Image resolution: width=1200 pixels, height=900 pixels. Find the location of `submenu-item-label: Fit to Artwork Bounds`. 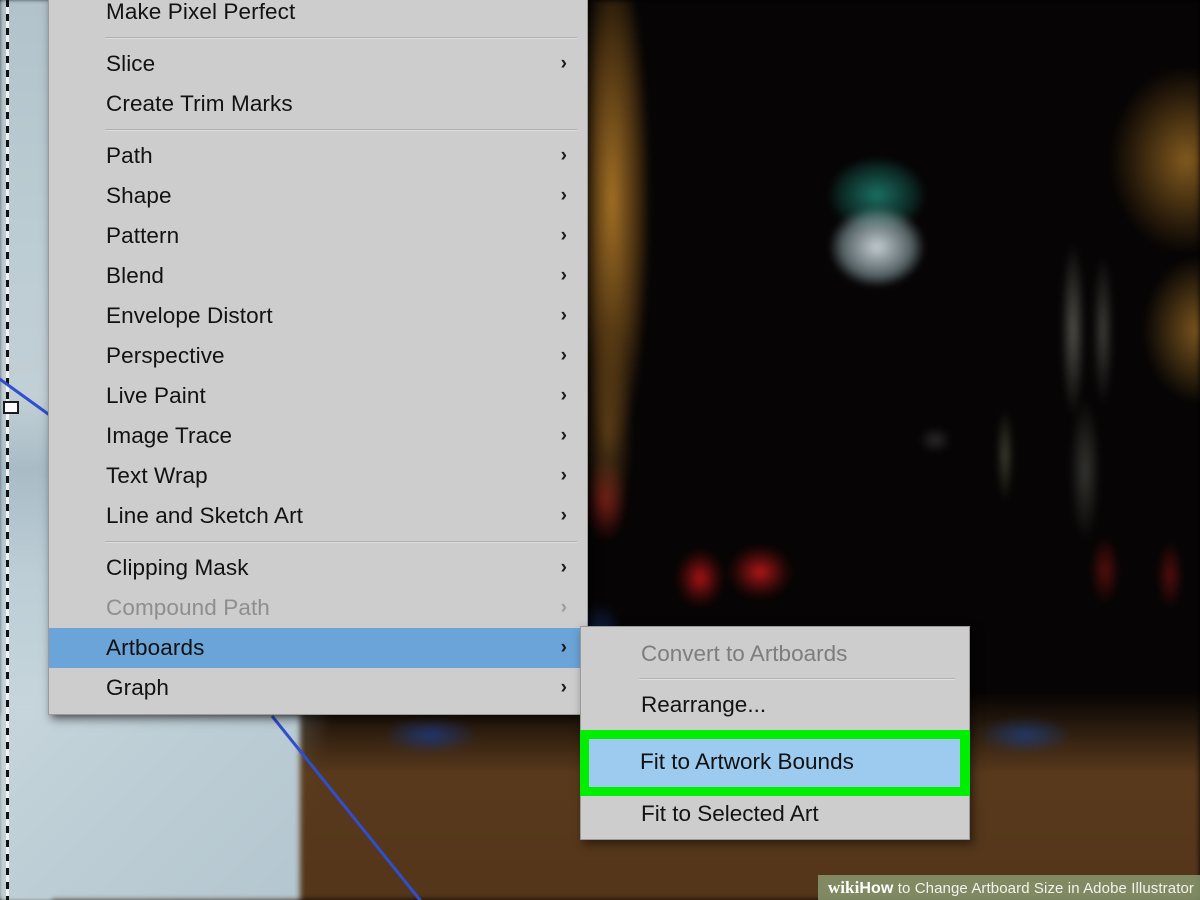

submenu-item-label: Fit to Artwork Bounds is located at coordinates (747, 761).